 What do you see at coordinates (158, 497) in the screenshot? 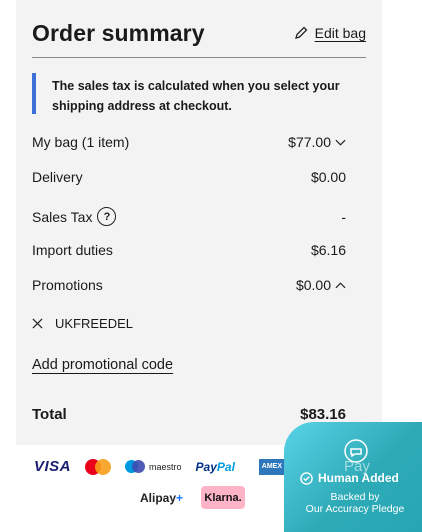
I see `alipay-label: Alipay` at bounding box center [158, 497].